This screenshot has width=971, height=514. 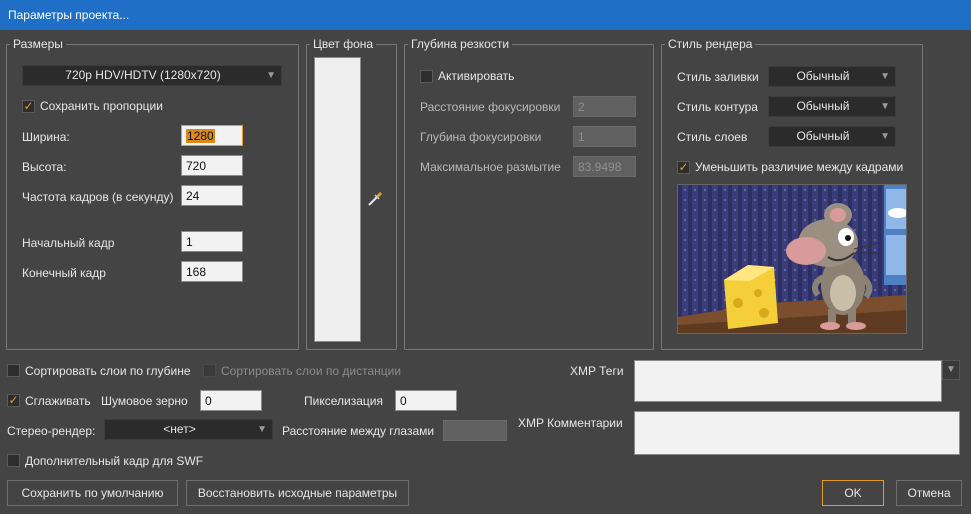 What do you see at coordinates (597, 371) in the screenshot?
I see `xmp-tags-label: XMP Теги` at bounding box center [597, 371].